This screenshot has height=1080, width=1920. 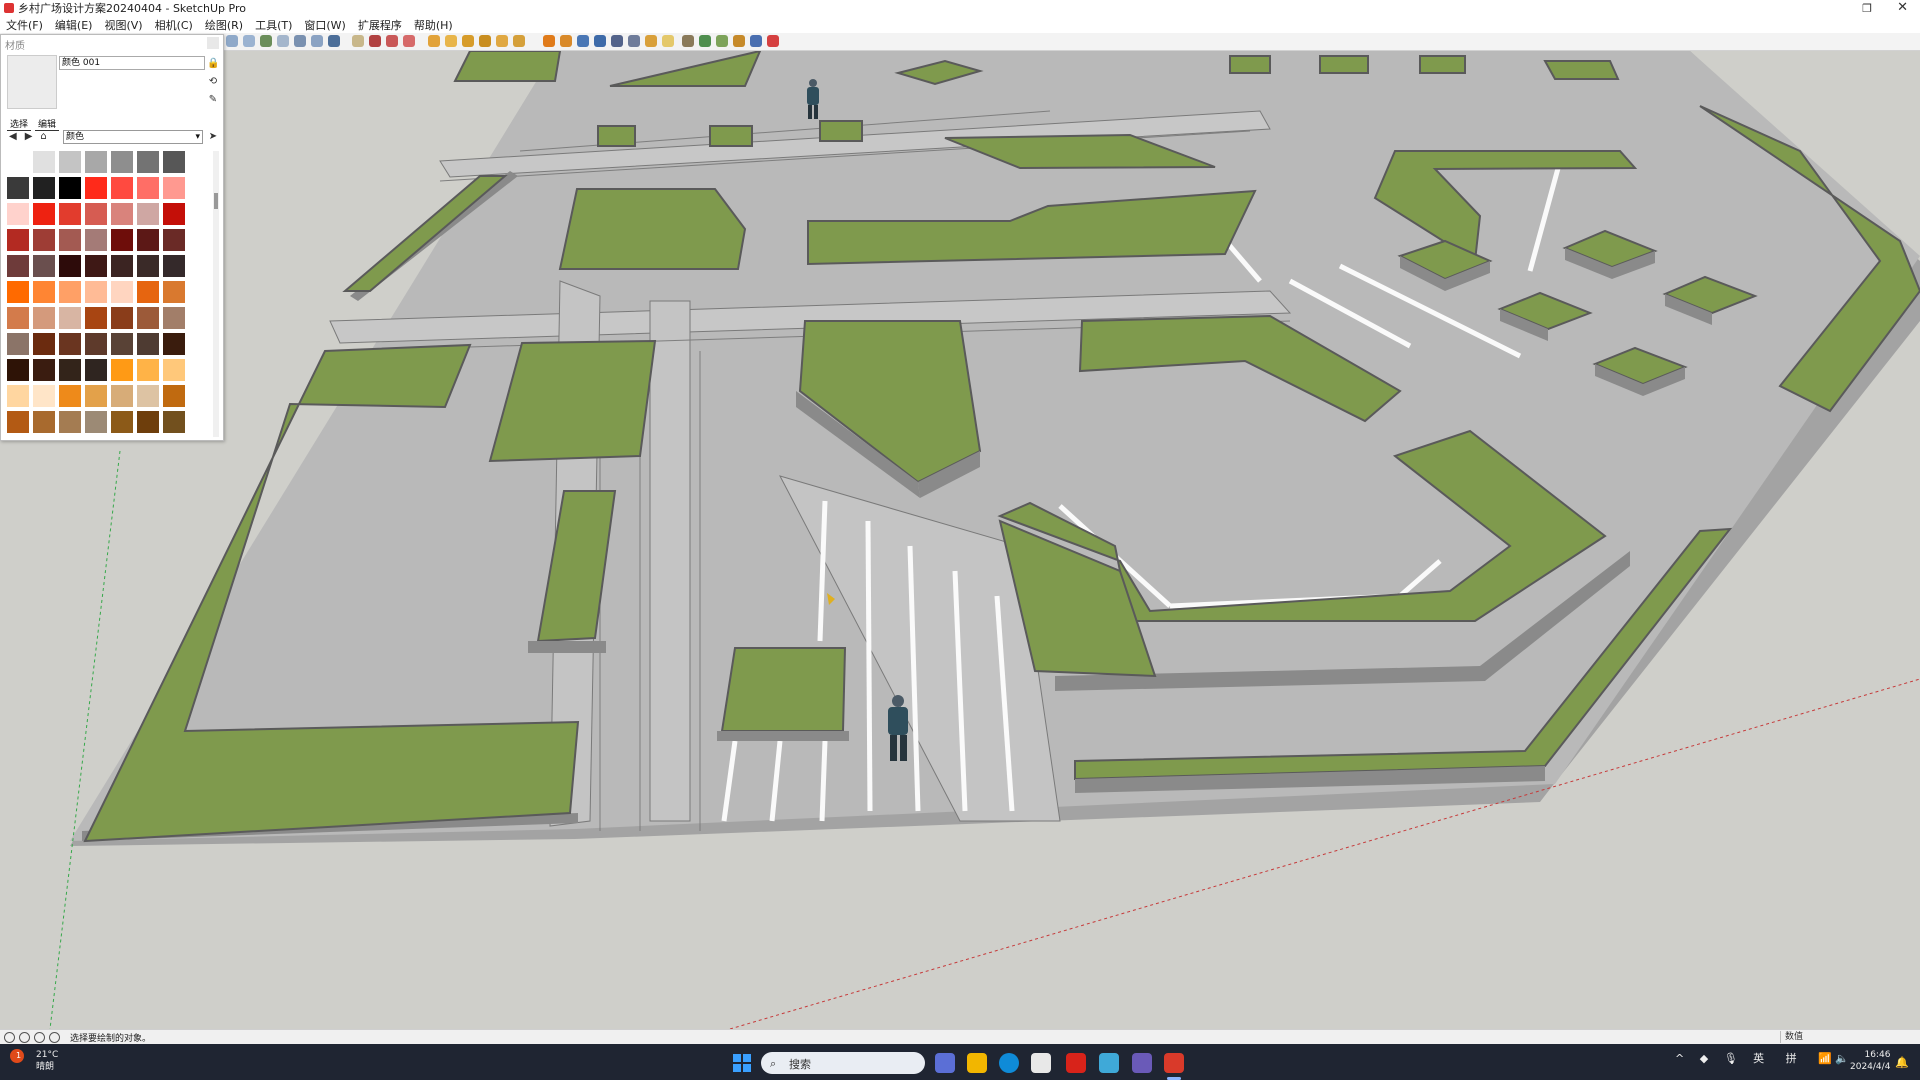 I want to click on menu-draw: 绘图(R), so click(x=224, y=25).